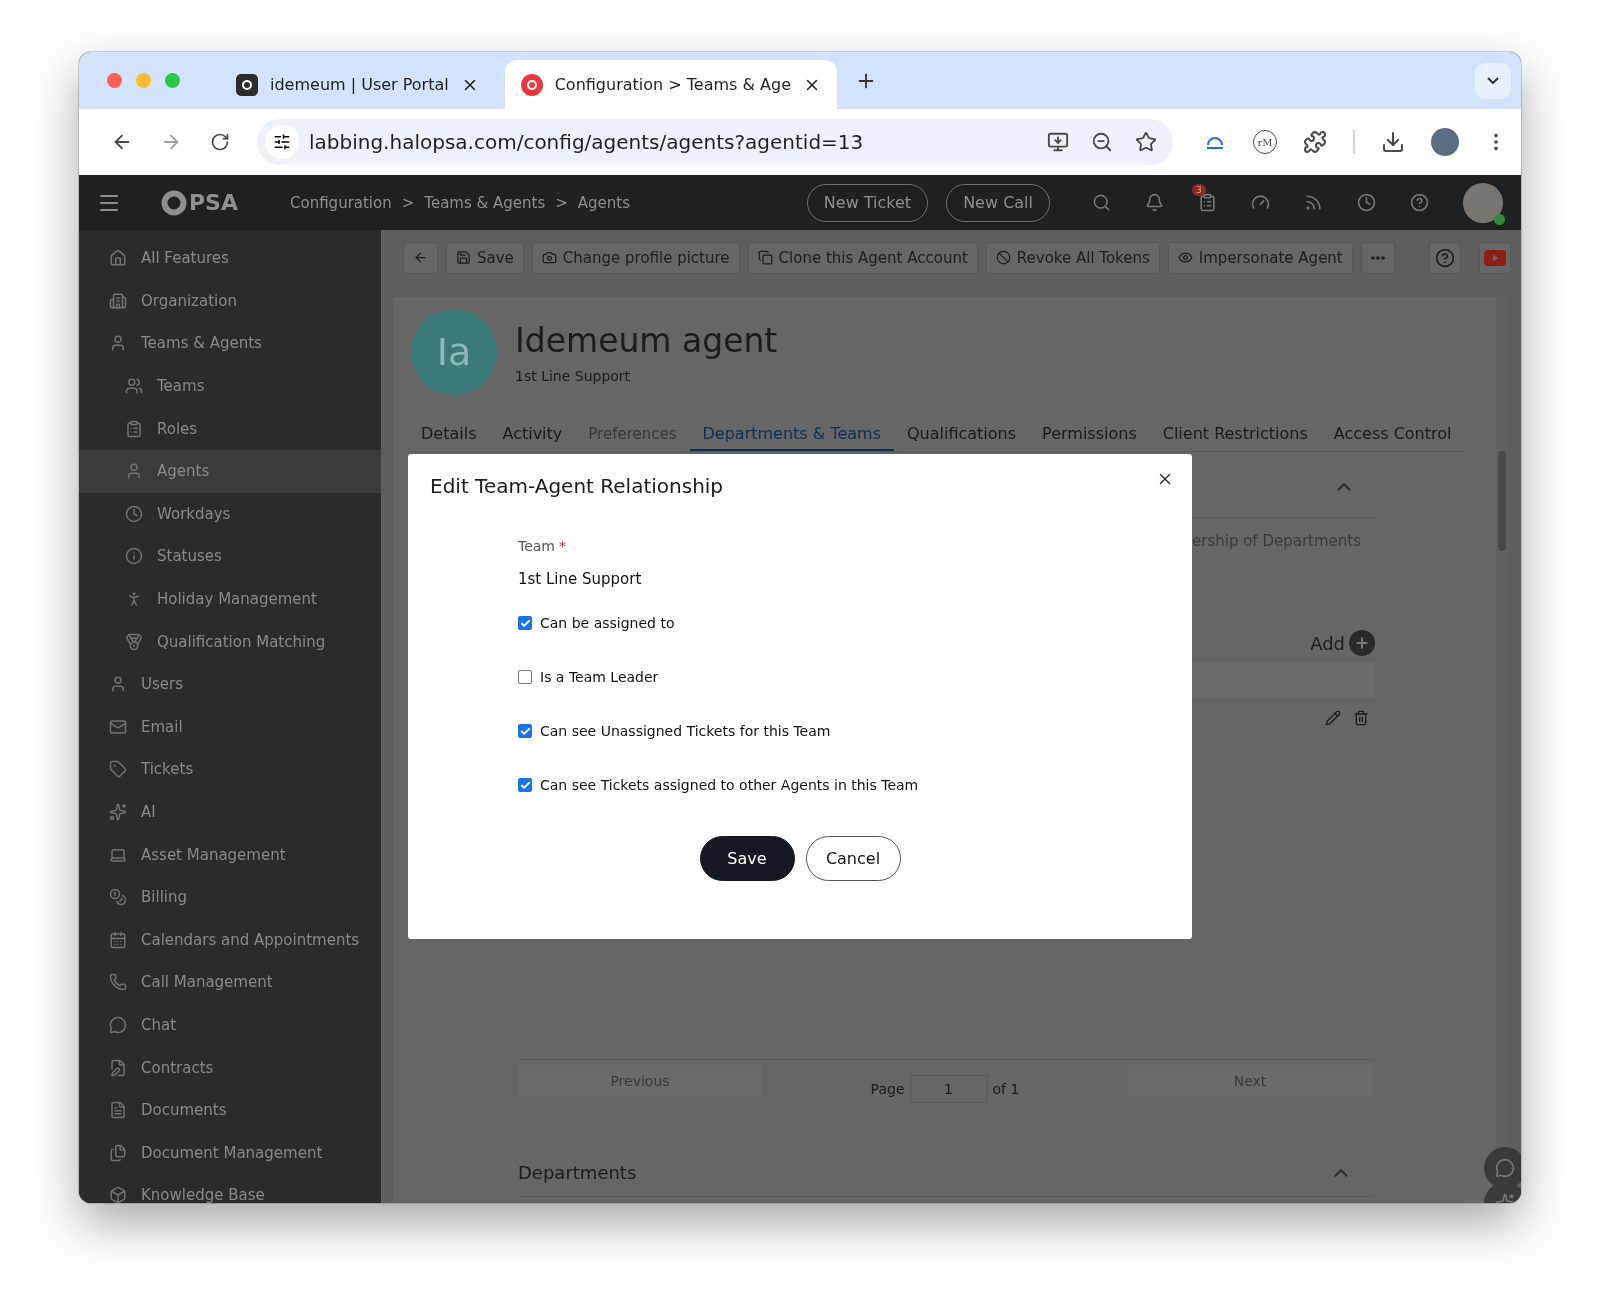 Image resolution: width=1600 pixels, height=1307 pixels. I want to click on sidebar-item: Workdays, so click(230, 514).